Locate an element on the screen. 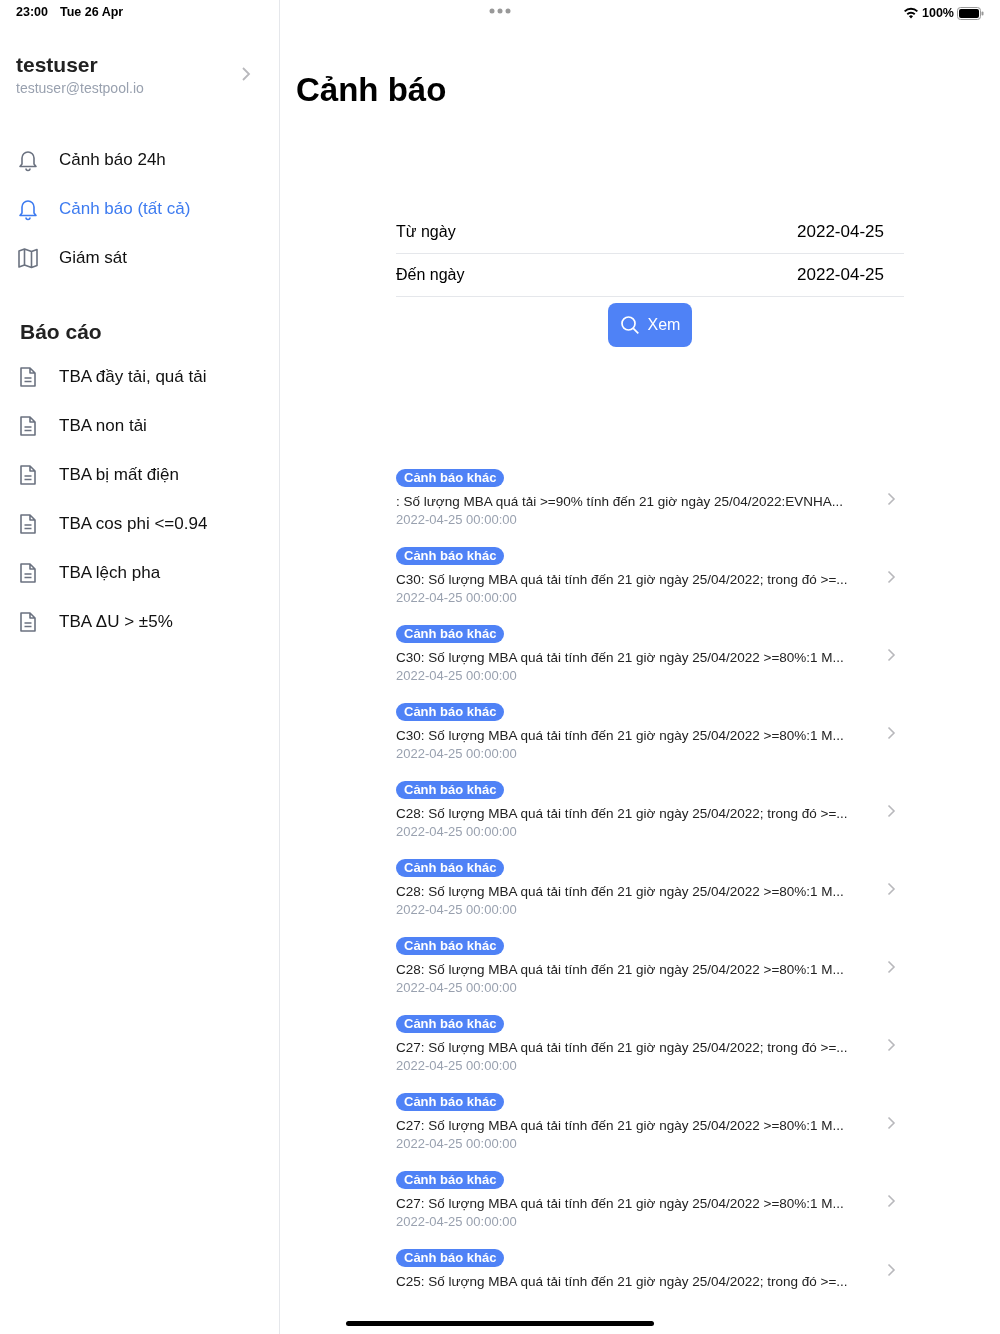 Image resolution: width=1000 pixels, height=1334 pixels. page-title: Cảnh báo is located at coordinates (371, 90).